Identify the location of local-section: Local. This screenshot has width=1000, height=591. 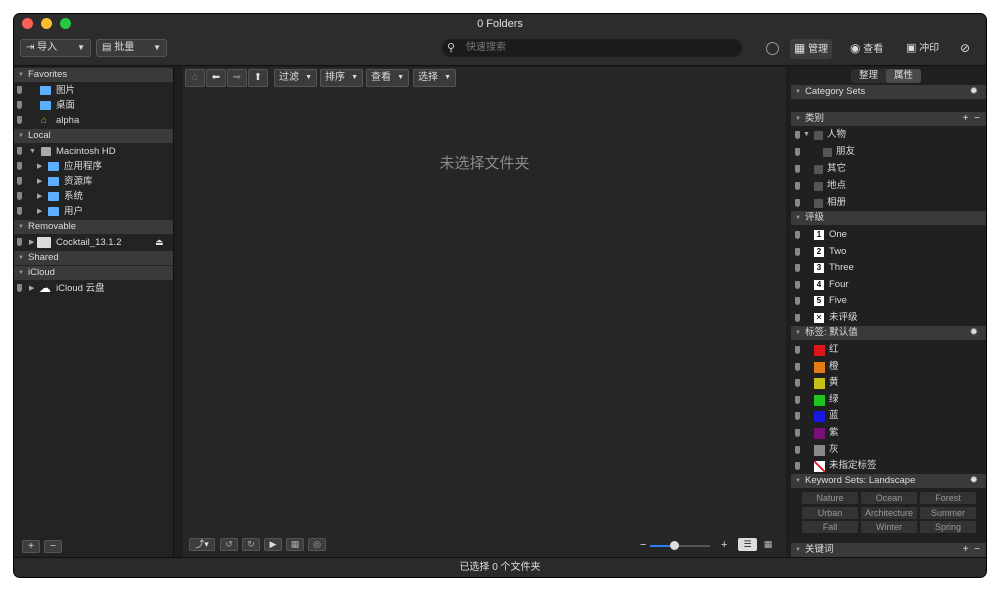
(93, 136).